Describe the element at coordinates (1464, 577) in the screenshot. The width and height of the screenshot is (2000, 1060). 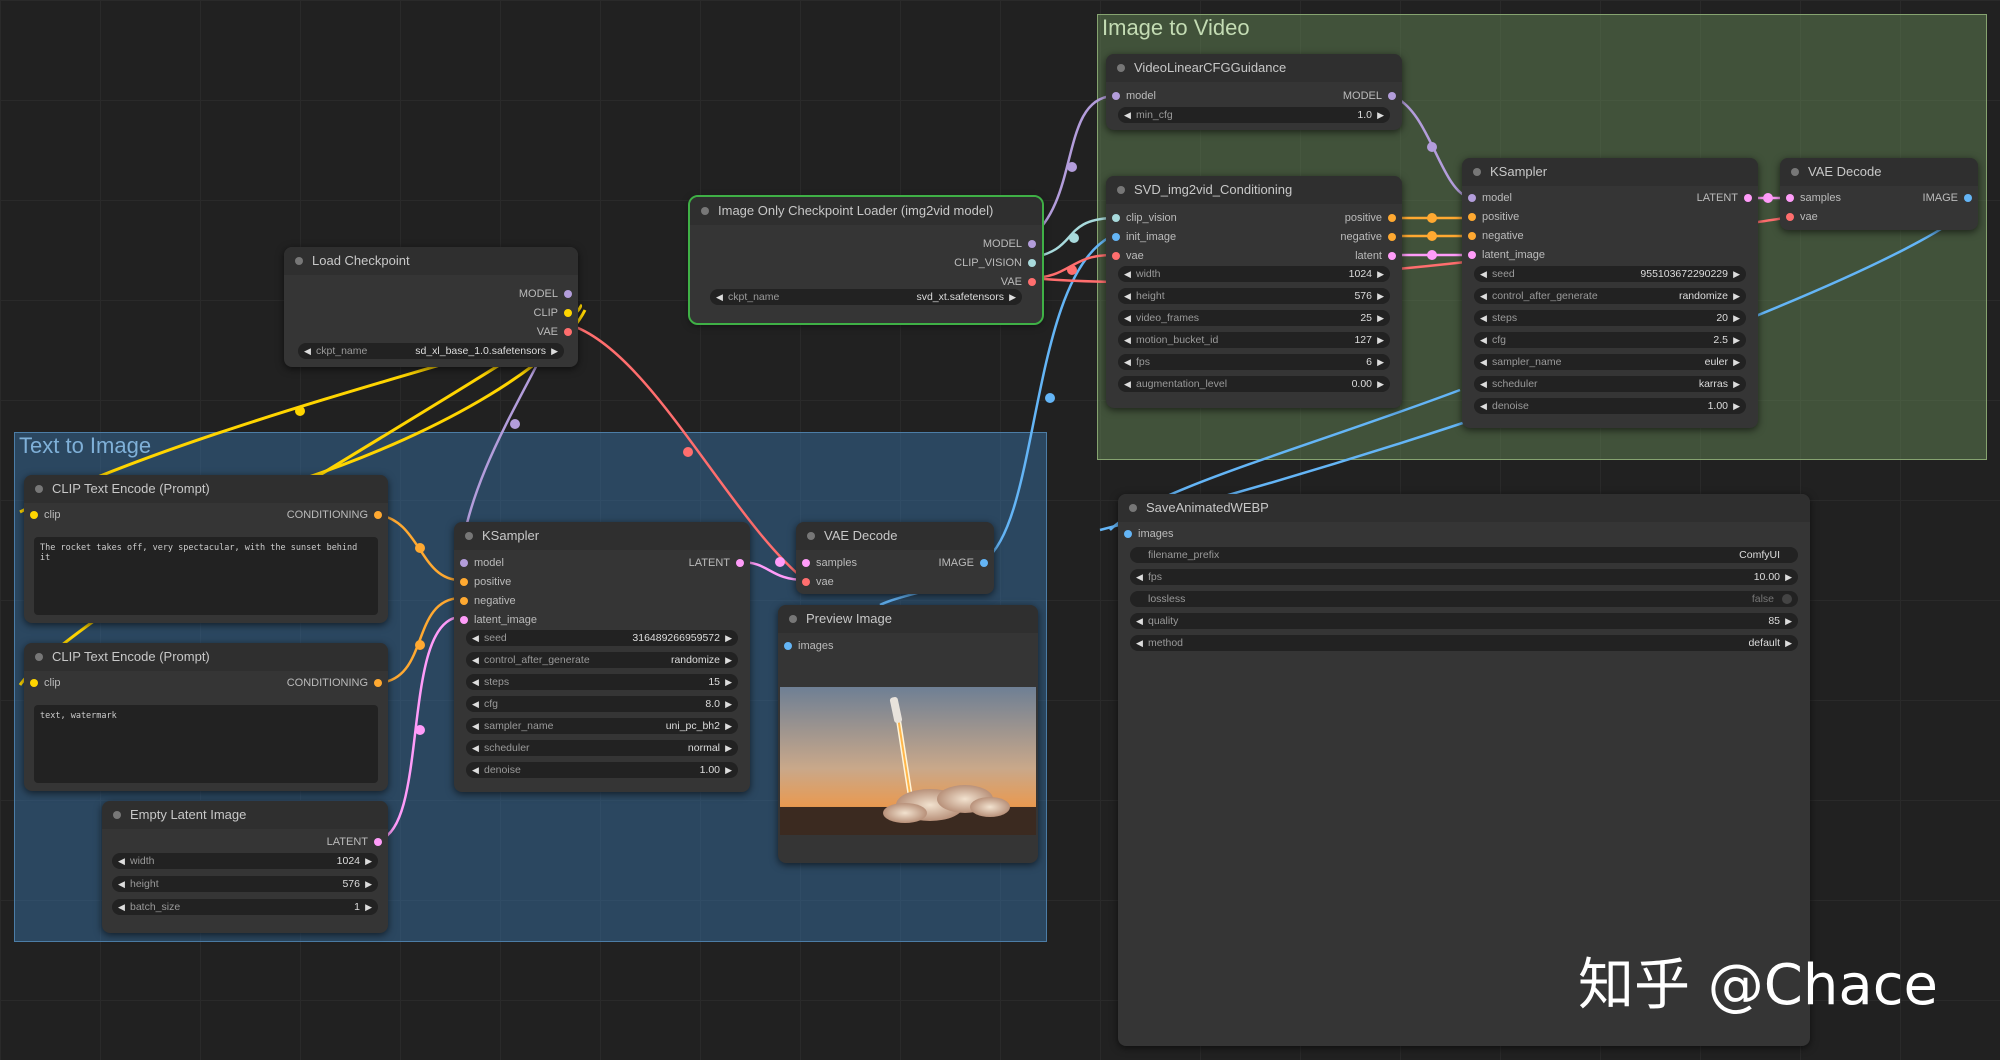
I see `widget-fps: ◀ fps 10.00 ▶` at that location.